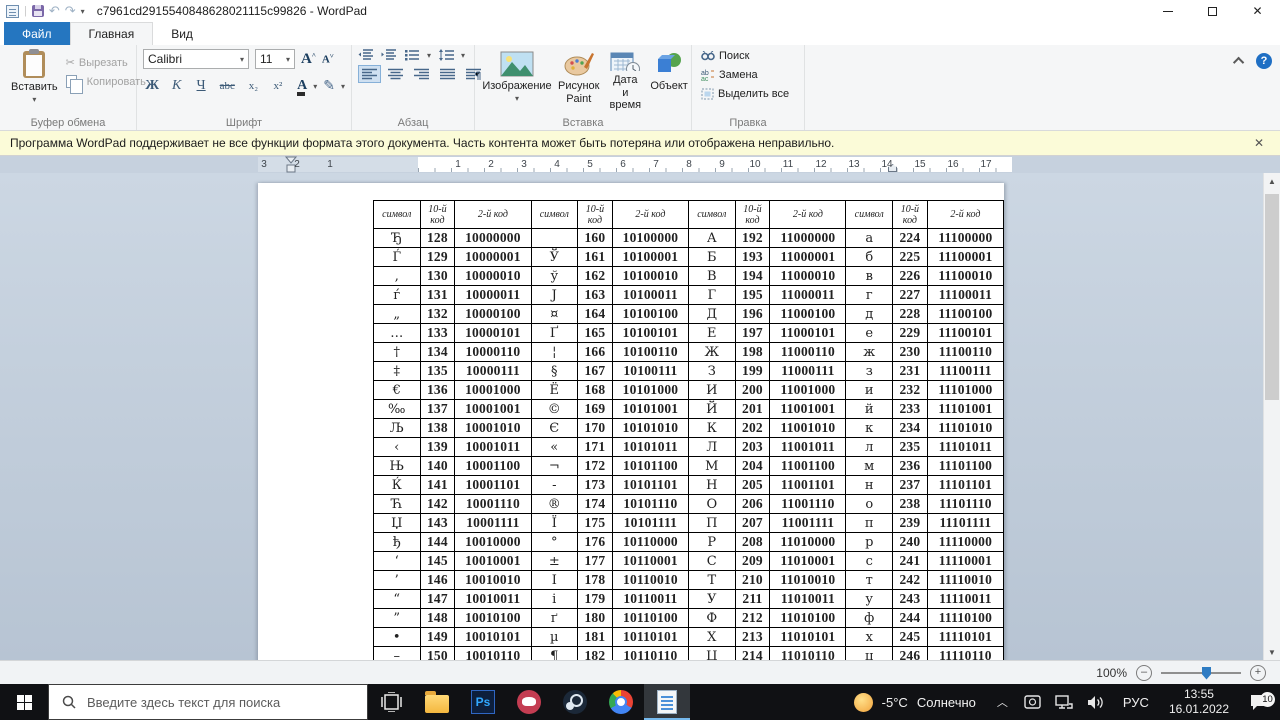  Describe the element at coordinates (329, 85) in the screenshot. I see `highlight-button: ✎` at that location.